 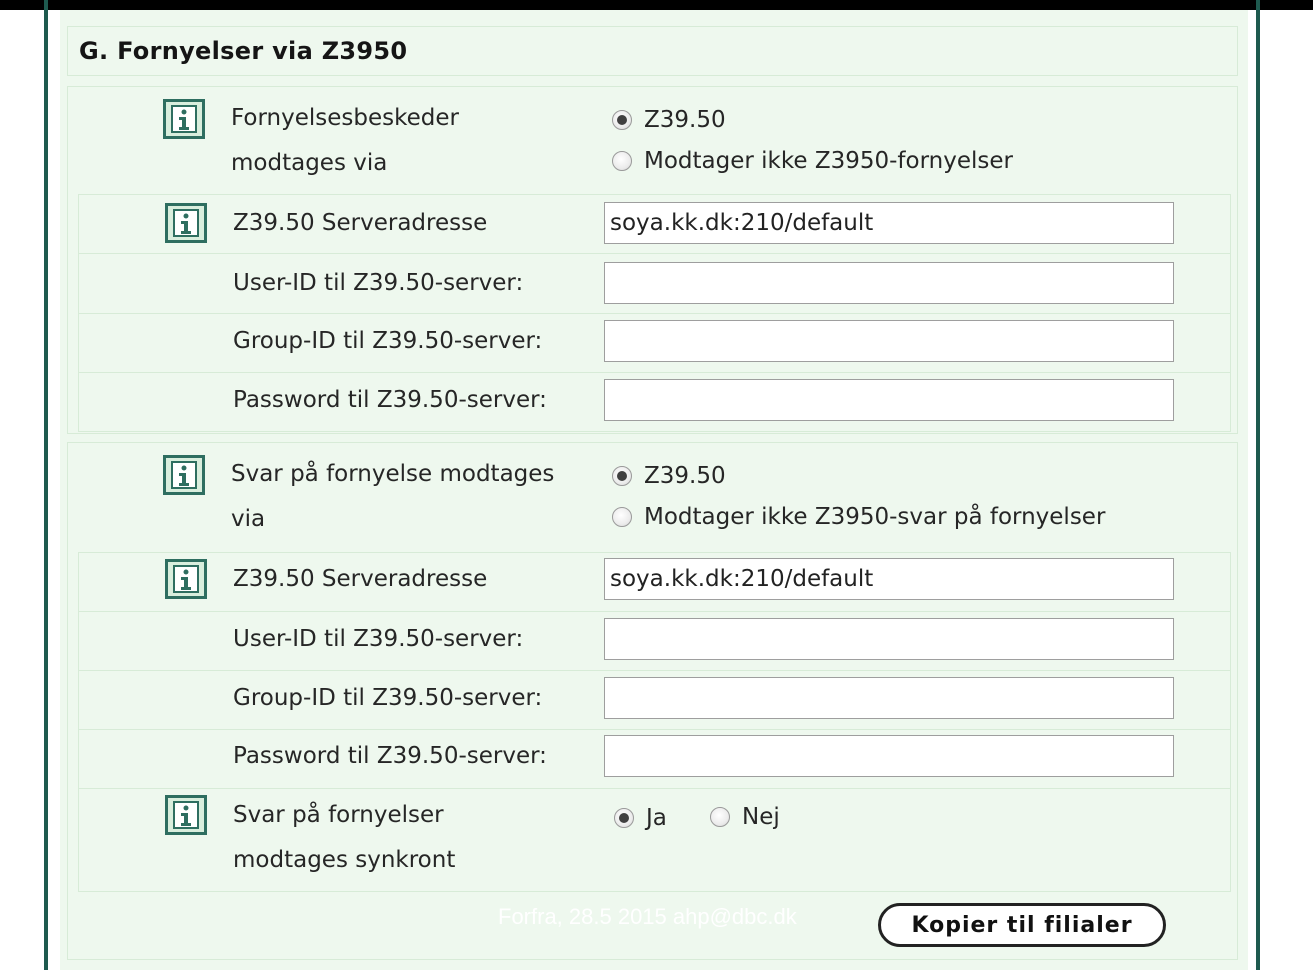 What do you see at coordinates (345, 118) in the screenshot?
I see `renewal-requests-label-line1: Fornyelsesbeskeder` at bounding box center [345, 118].